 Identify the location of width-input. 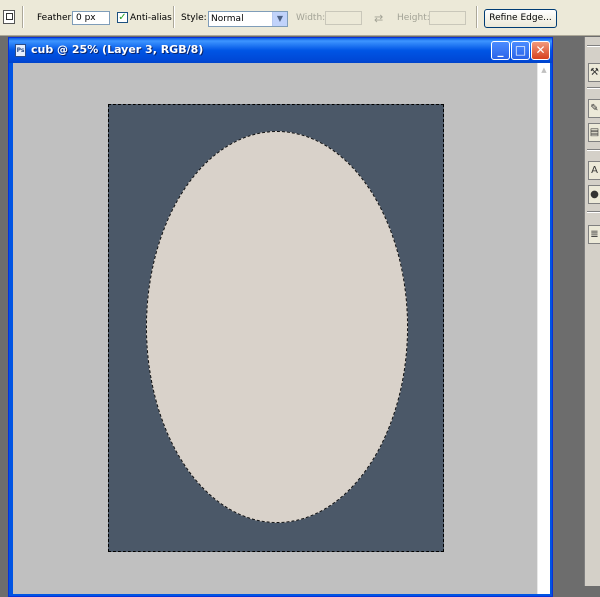
(343, 18).